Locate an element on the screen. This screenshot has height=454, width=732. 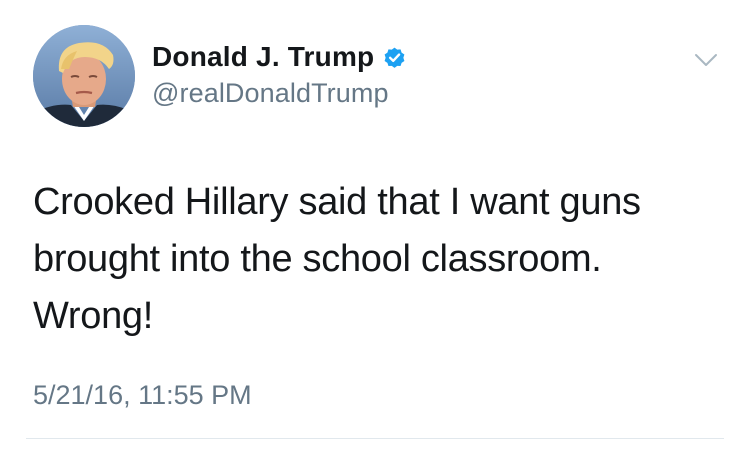
divider is located at coordinates (375, 438).